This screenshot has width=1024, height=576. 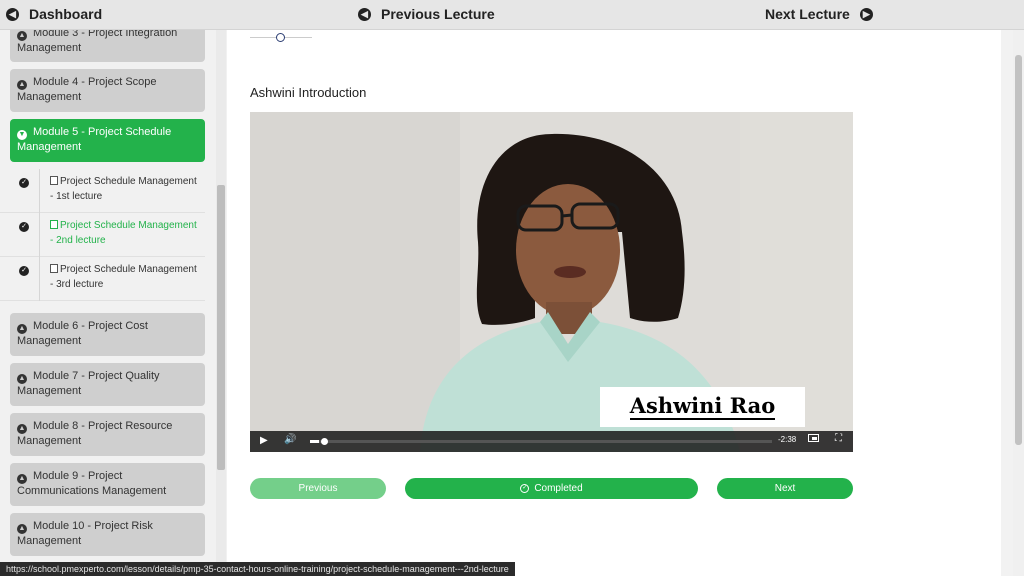 I want to click on completed-button: ✓ Completed, so click(x=551, y=488).